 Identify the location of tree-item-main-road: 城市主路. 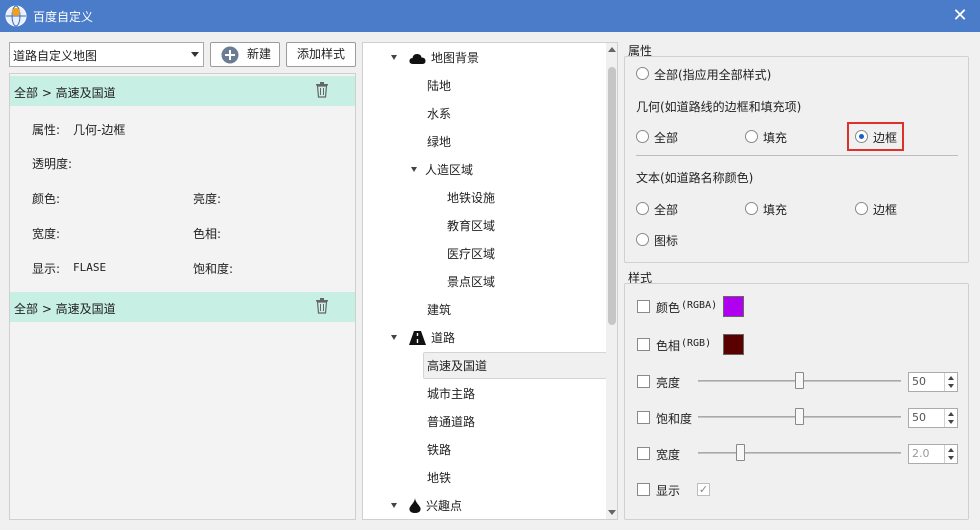
(451, 394).